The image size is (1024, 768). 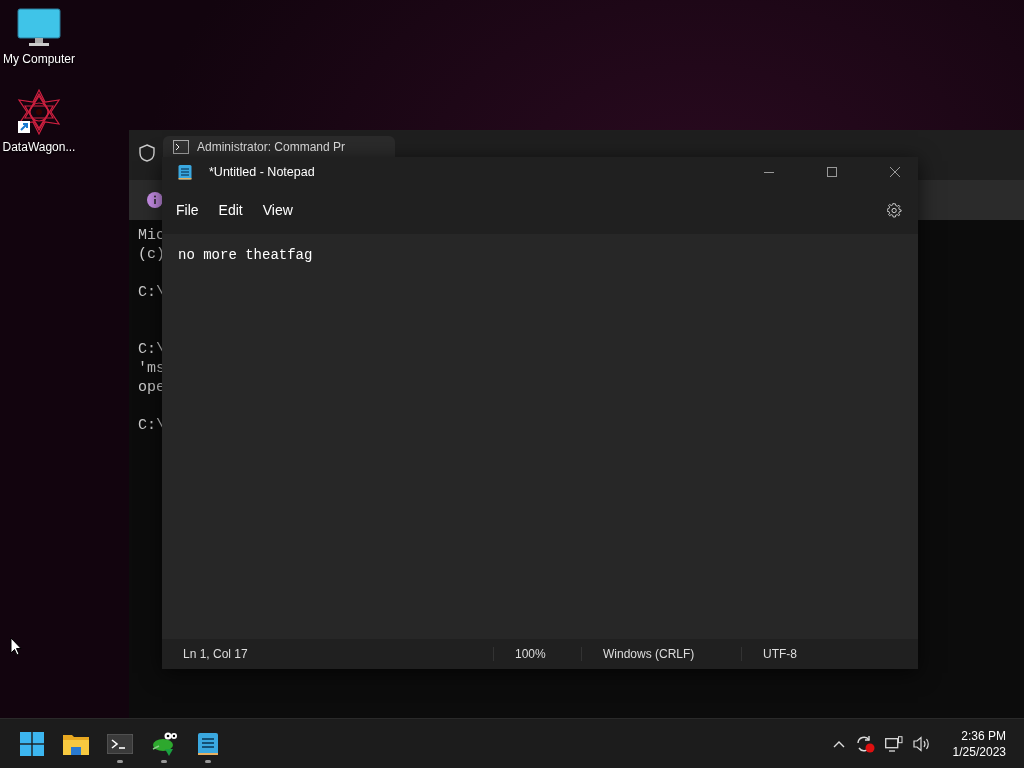 I want to click on settings-icon, so click(x=894, y=210).